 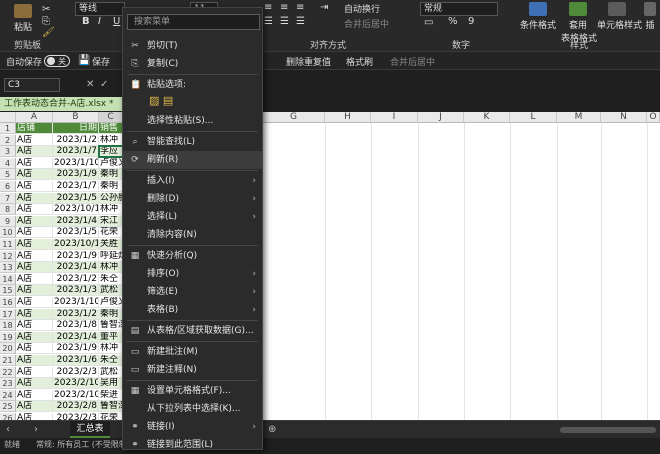 What do you see at coordinates (62, 104) in the screenshot?
I see `workbook-tab: 工作表动态合并-A店.xlsx *` at bounding box center [62, 104].